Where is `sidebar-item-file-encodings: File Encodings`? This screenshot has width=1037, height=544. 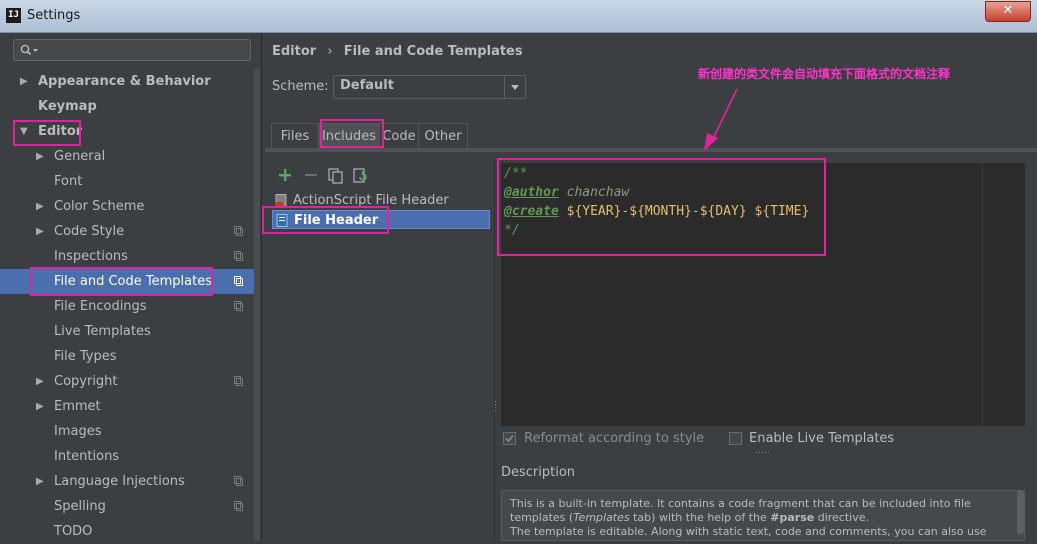
sidebar-item-file-encodings: File Encodings is located at coordinates (127, 306).